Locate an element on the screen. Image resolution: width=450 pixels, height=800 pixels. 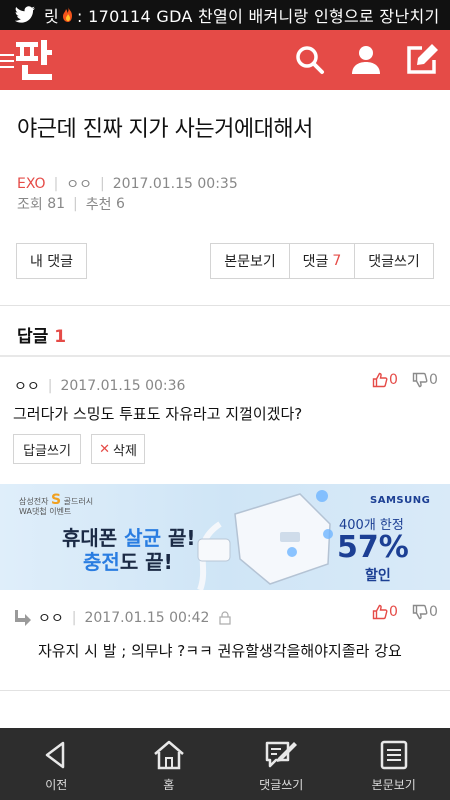
reply-date: 2017.01.15 00:42 is located at coordinates (147, 618).